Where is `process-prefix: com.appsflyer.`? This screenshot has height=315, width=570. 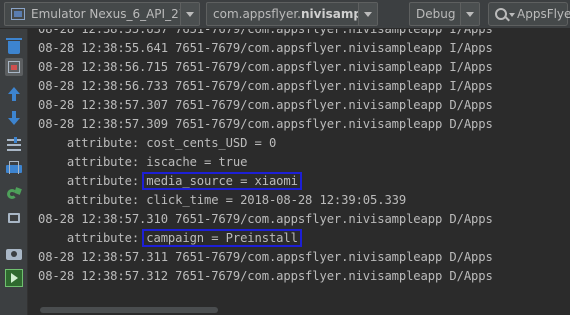 process-prefix: com.appsflyer. is located at coordinates (257, 14).